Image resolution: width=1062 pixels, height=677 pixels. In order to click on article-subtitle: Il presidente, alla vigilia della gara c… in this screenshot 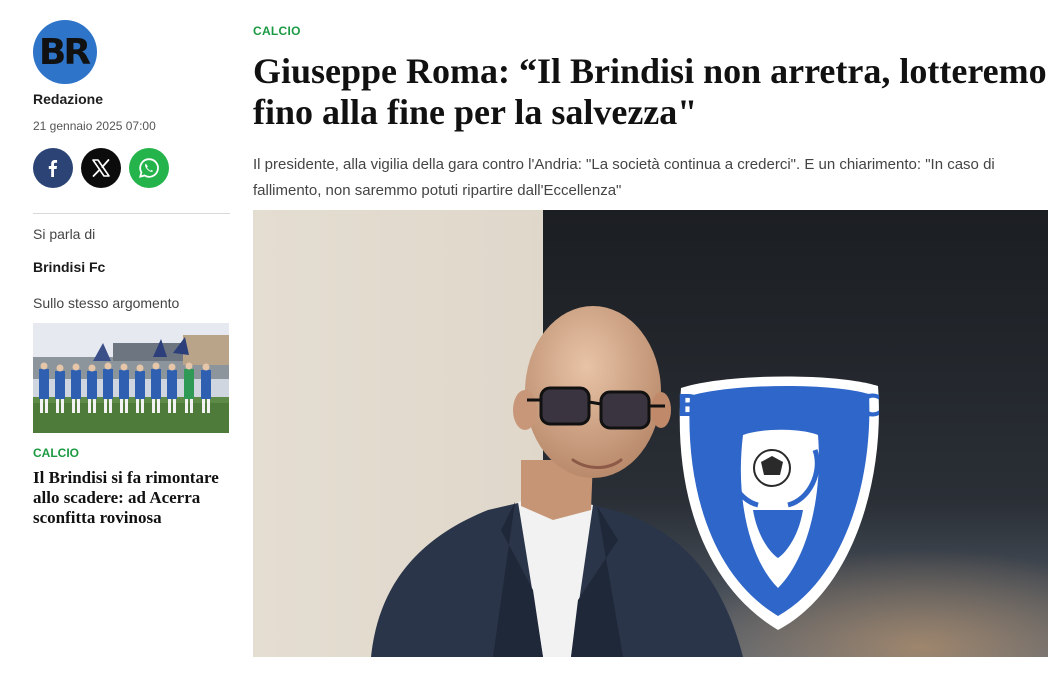, I will do `click(624, 177)`.